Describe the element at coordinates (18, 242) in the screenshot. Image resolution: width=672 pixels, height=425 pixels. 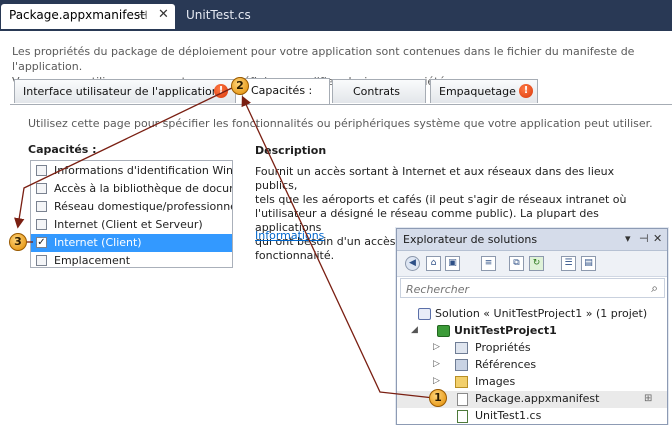
I see `callout-3: 3` at that location.